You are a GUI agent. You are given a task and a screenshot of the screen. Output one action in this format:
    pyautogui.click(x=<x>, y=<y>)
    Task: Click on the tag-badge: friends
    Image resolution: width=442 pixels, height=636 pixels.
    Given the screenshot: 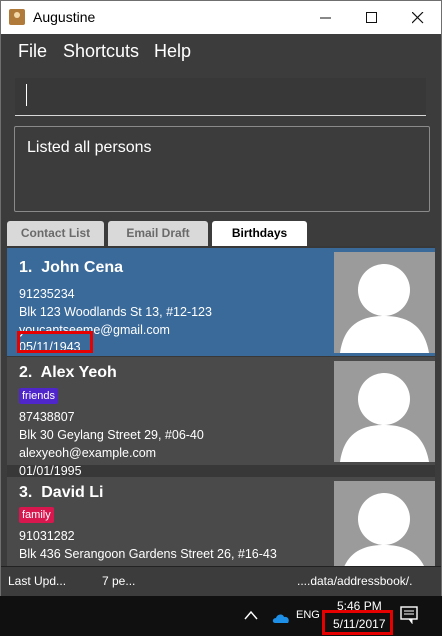 What is the action you would take?
    pyautogui.click(x=39, y=396)
    